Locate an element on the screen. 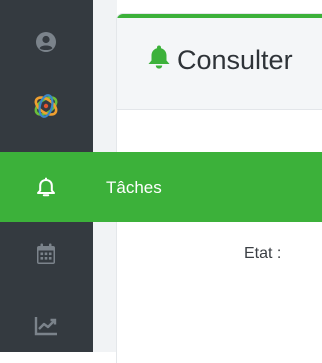  calendar-icon is located at coordinates (46, 254).